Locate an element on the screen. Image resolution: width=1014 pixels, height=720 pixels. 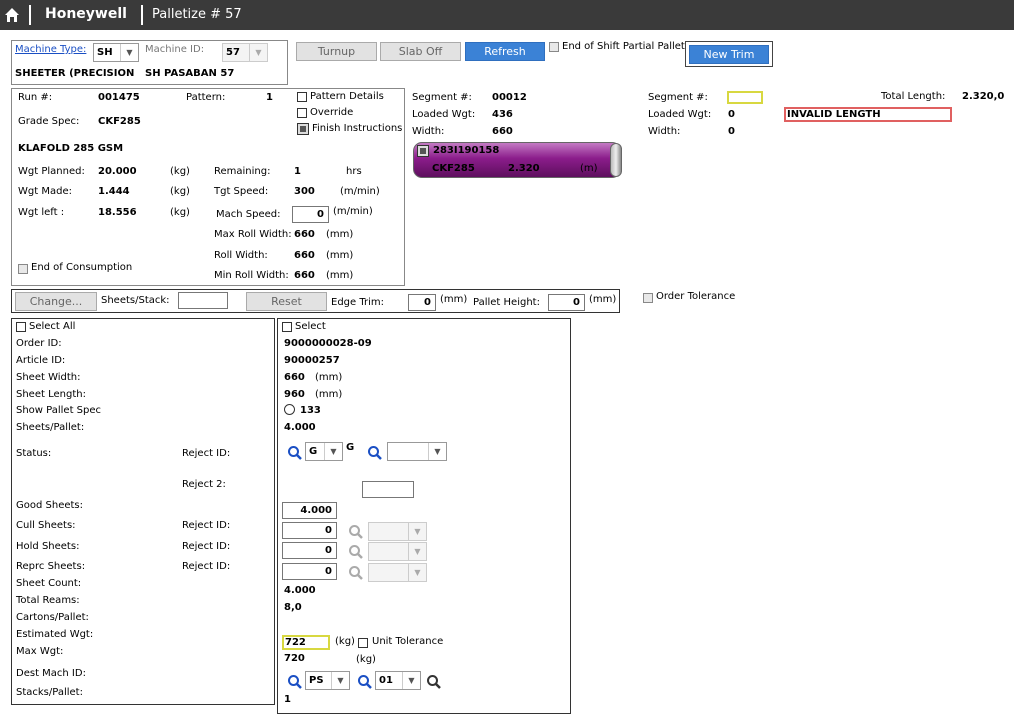
select-all-checkbox is located at coordinates (21, 327).